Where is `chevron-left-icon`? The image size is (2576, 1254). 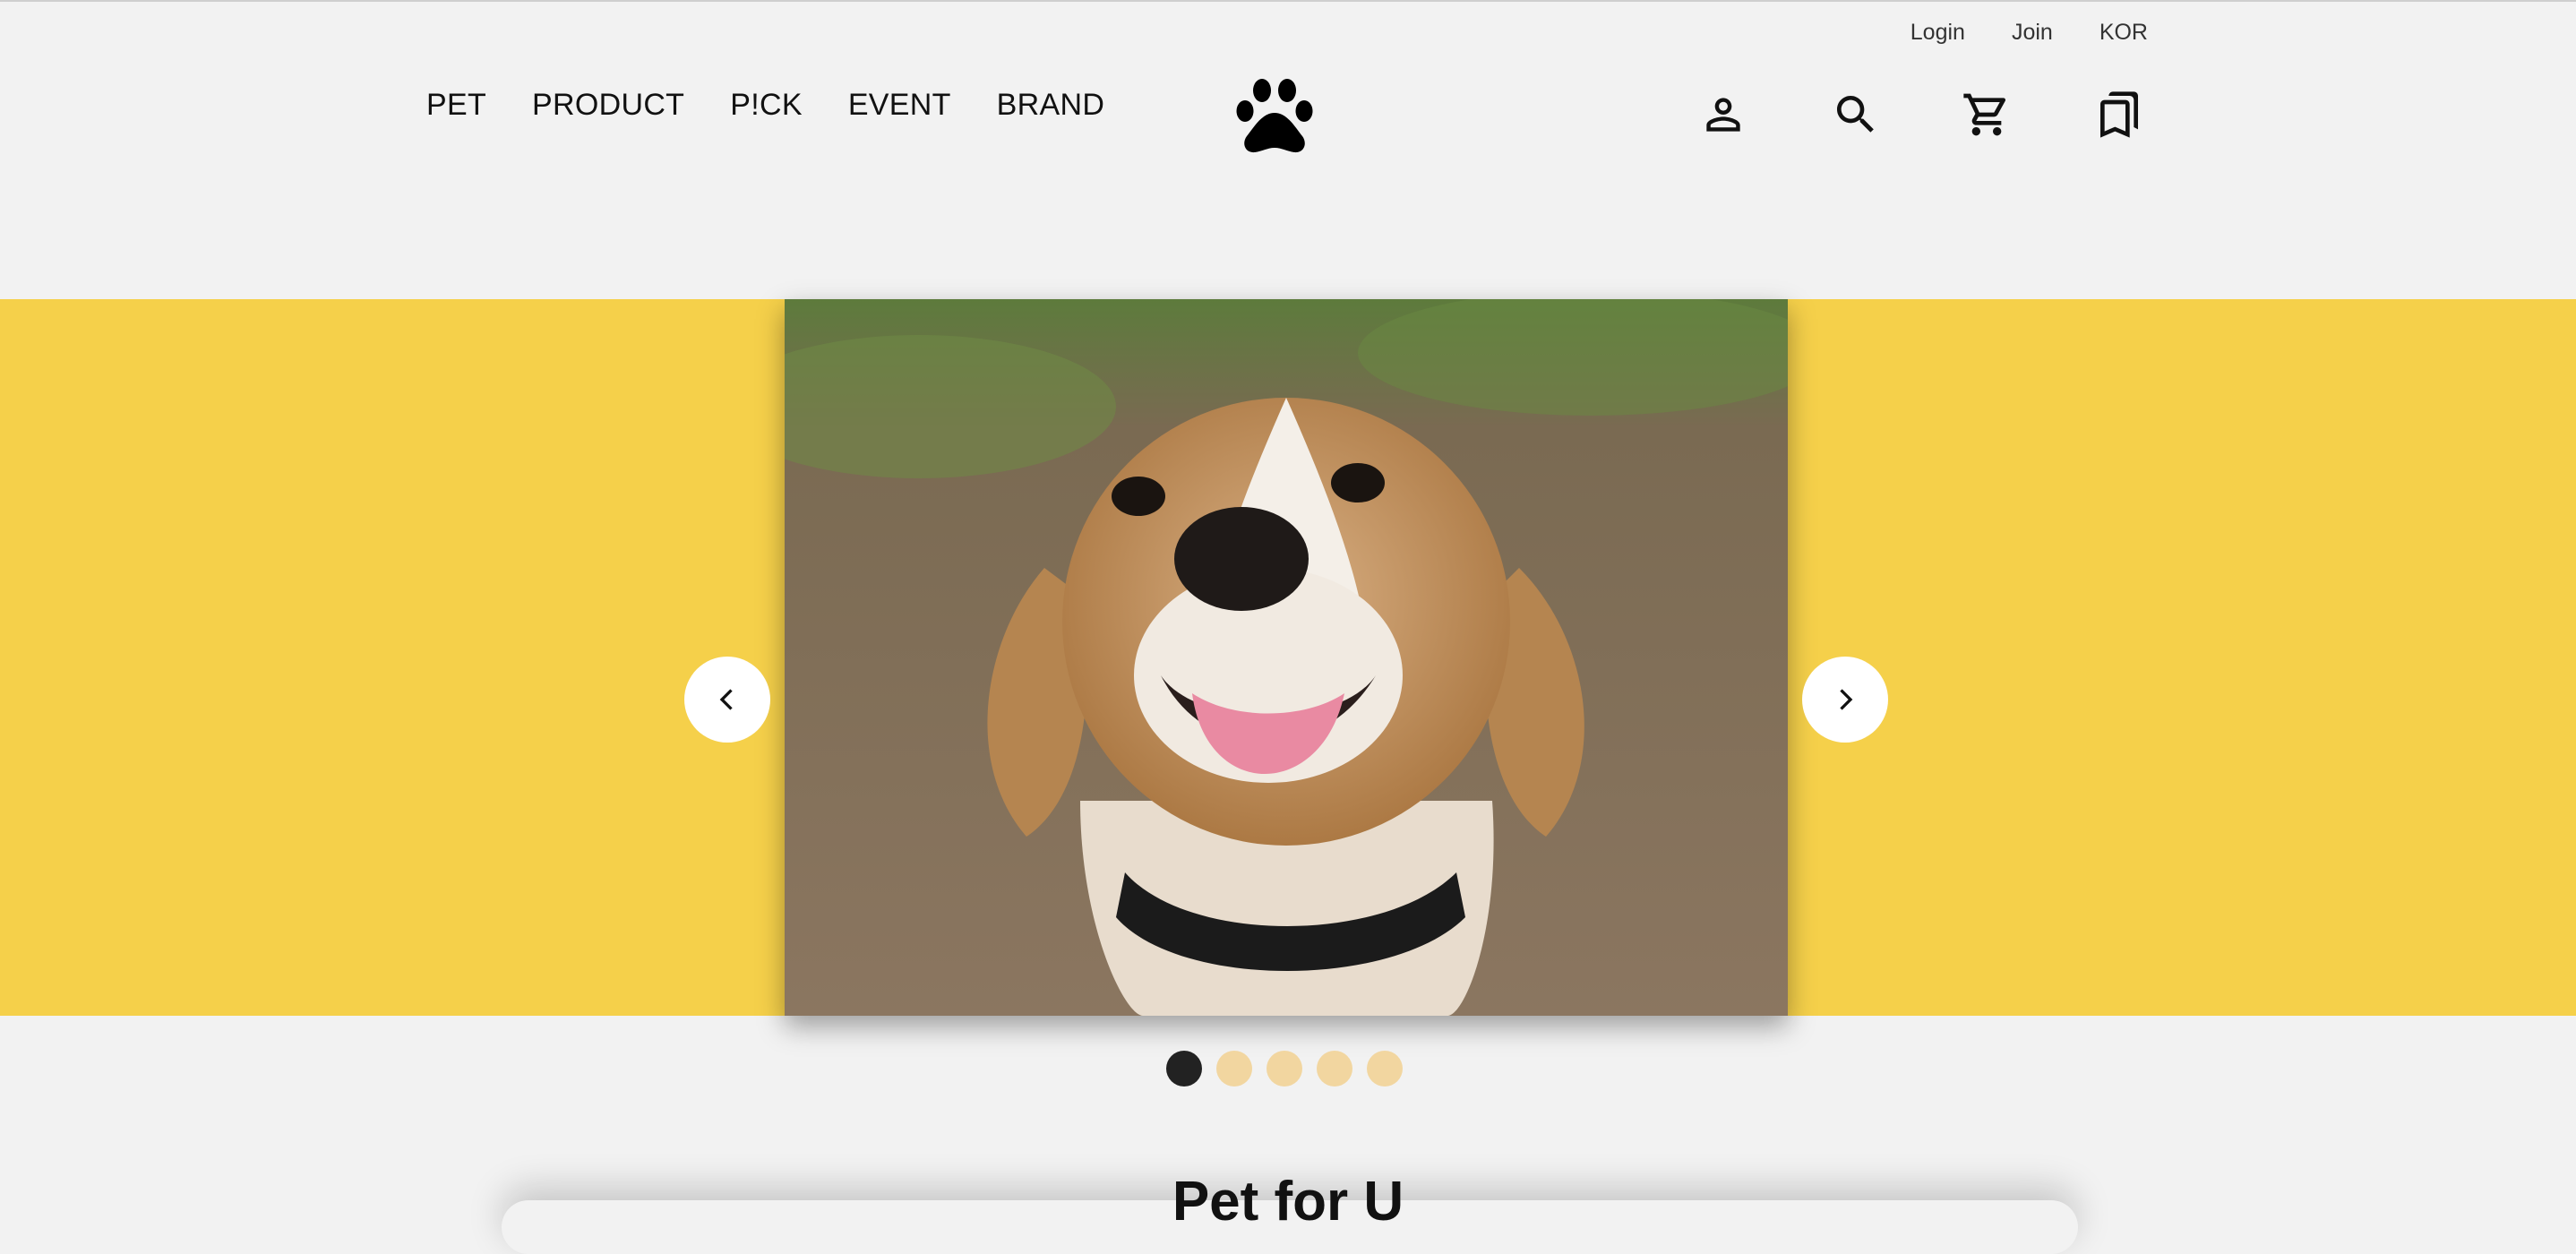 chevron-left-icon is located at coordinates (726, 699).